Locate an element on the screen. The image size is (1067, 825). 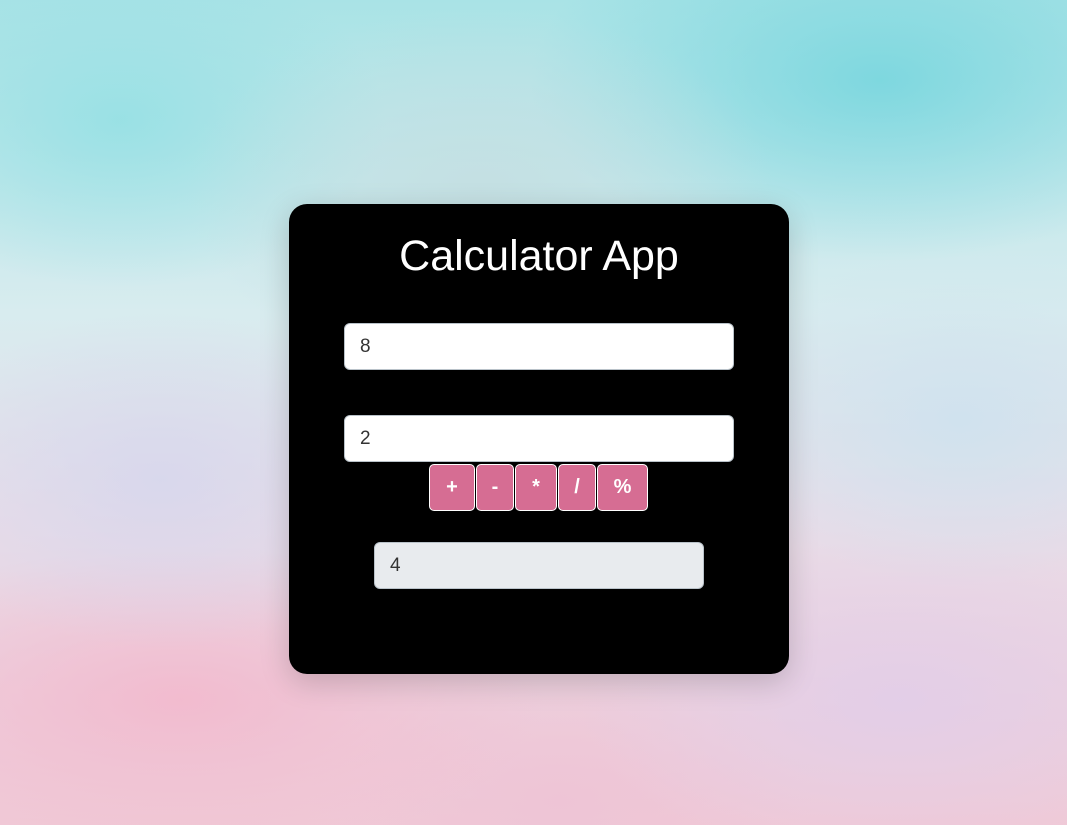
second-number-input is located at coordinates (539, 438).